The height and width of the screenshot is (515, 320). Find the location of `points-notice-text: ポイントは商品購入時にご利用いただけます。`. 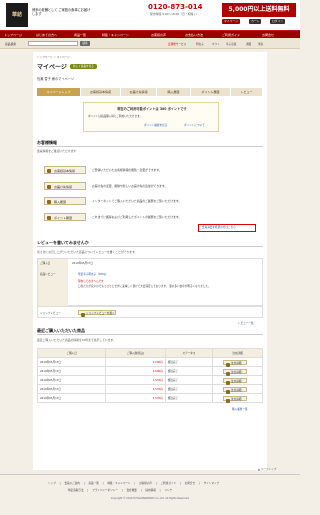

points-notice-text: ポイントは商品購入時にご利用いただけます。 is located at coordinates (115, 116).